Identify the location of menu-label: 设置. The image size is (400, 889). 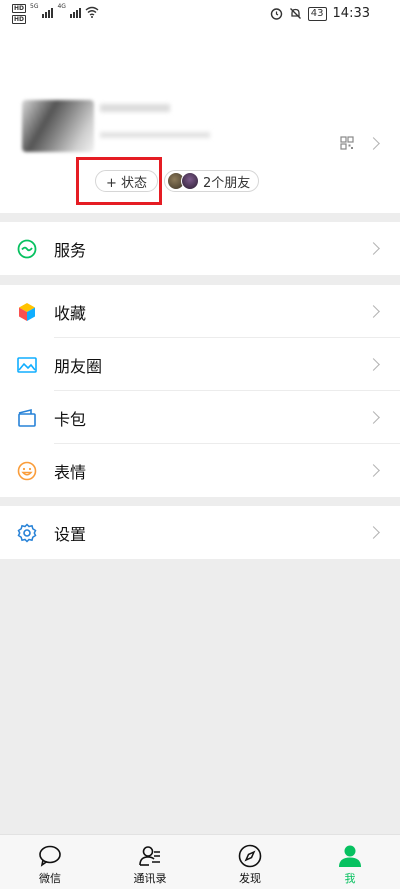
(70, 534).